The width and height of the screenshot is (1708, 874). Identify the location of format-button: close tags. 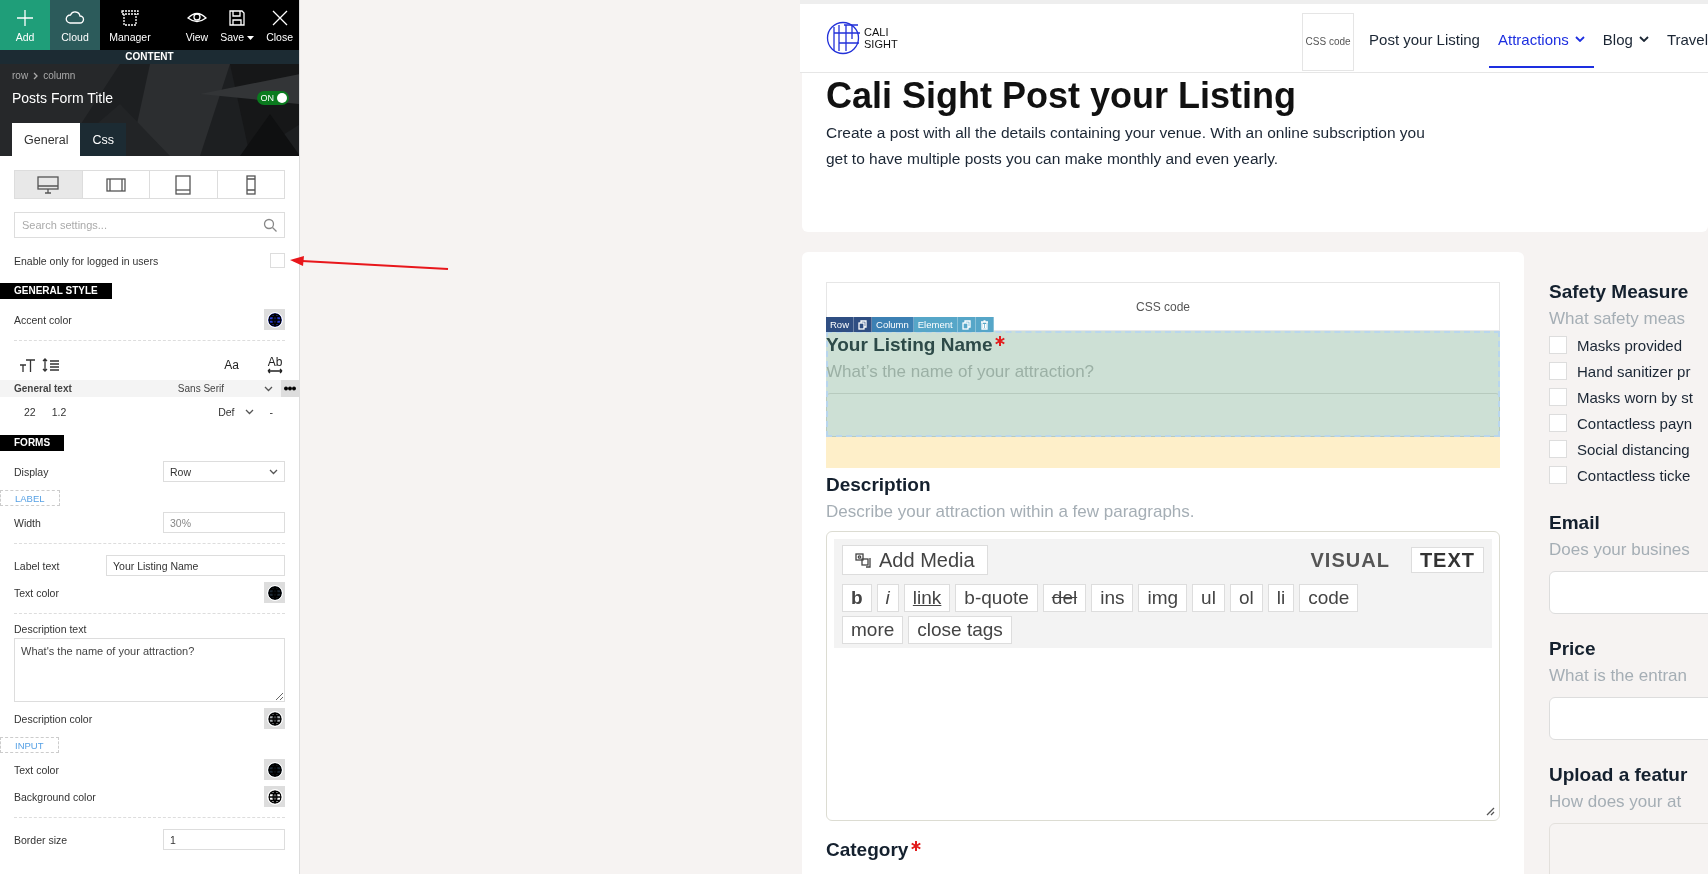
(960, 630).